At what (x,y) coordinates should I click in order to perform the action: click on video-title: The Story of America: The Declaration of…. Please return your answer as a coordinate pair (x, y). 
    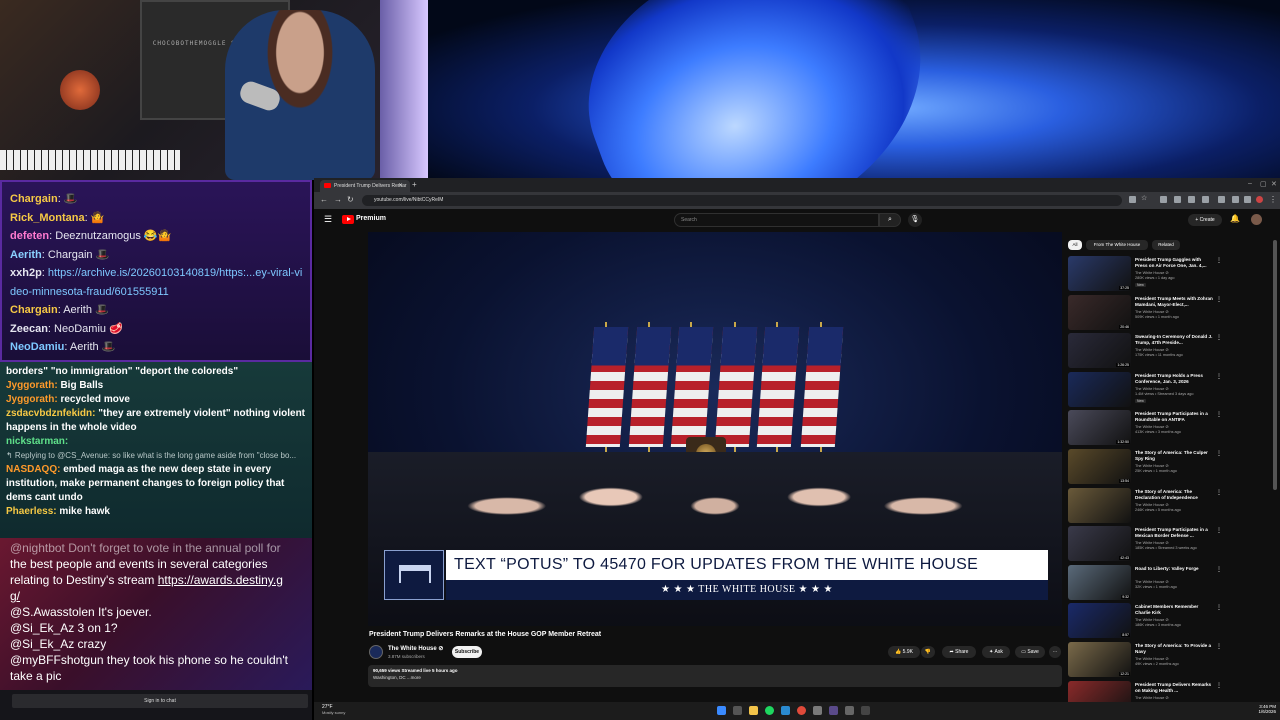
    Looking at the image, I should click on (1174, 495).